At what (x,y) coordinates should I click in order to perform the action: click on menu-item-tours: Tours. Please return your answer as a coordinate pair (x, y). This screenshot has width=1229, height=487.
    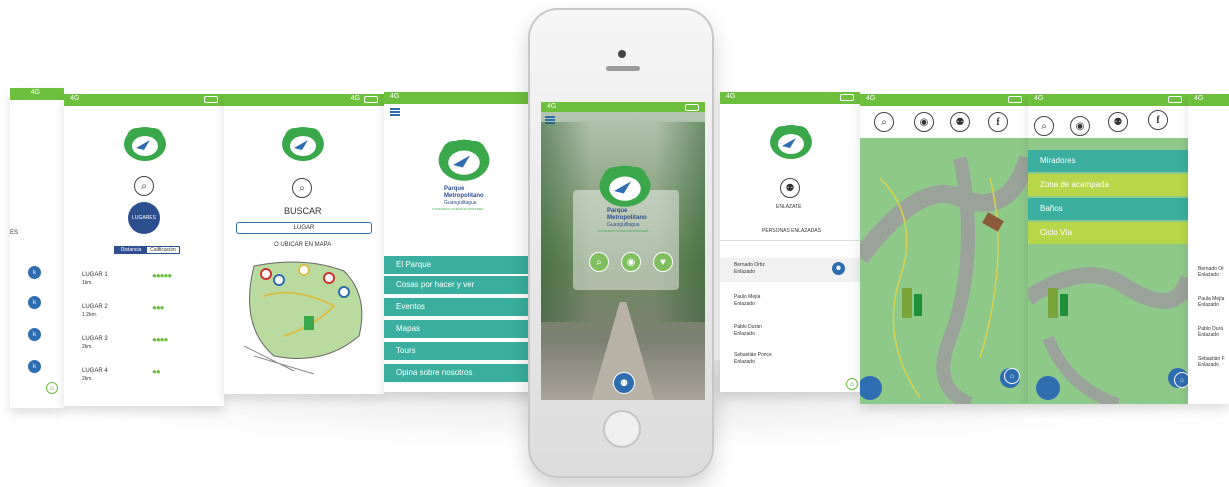
    Looking at the image, I should click on (459, 351).